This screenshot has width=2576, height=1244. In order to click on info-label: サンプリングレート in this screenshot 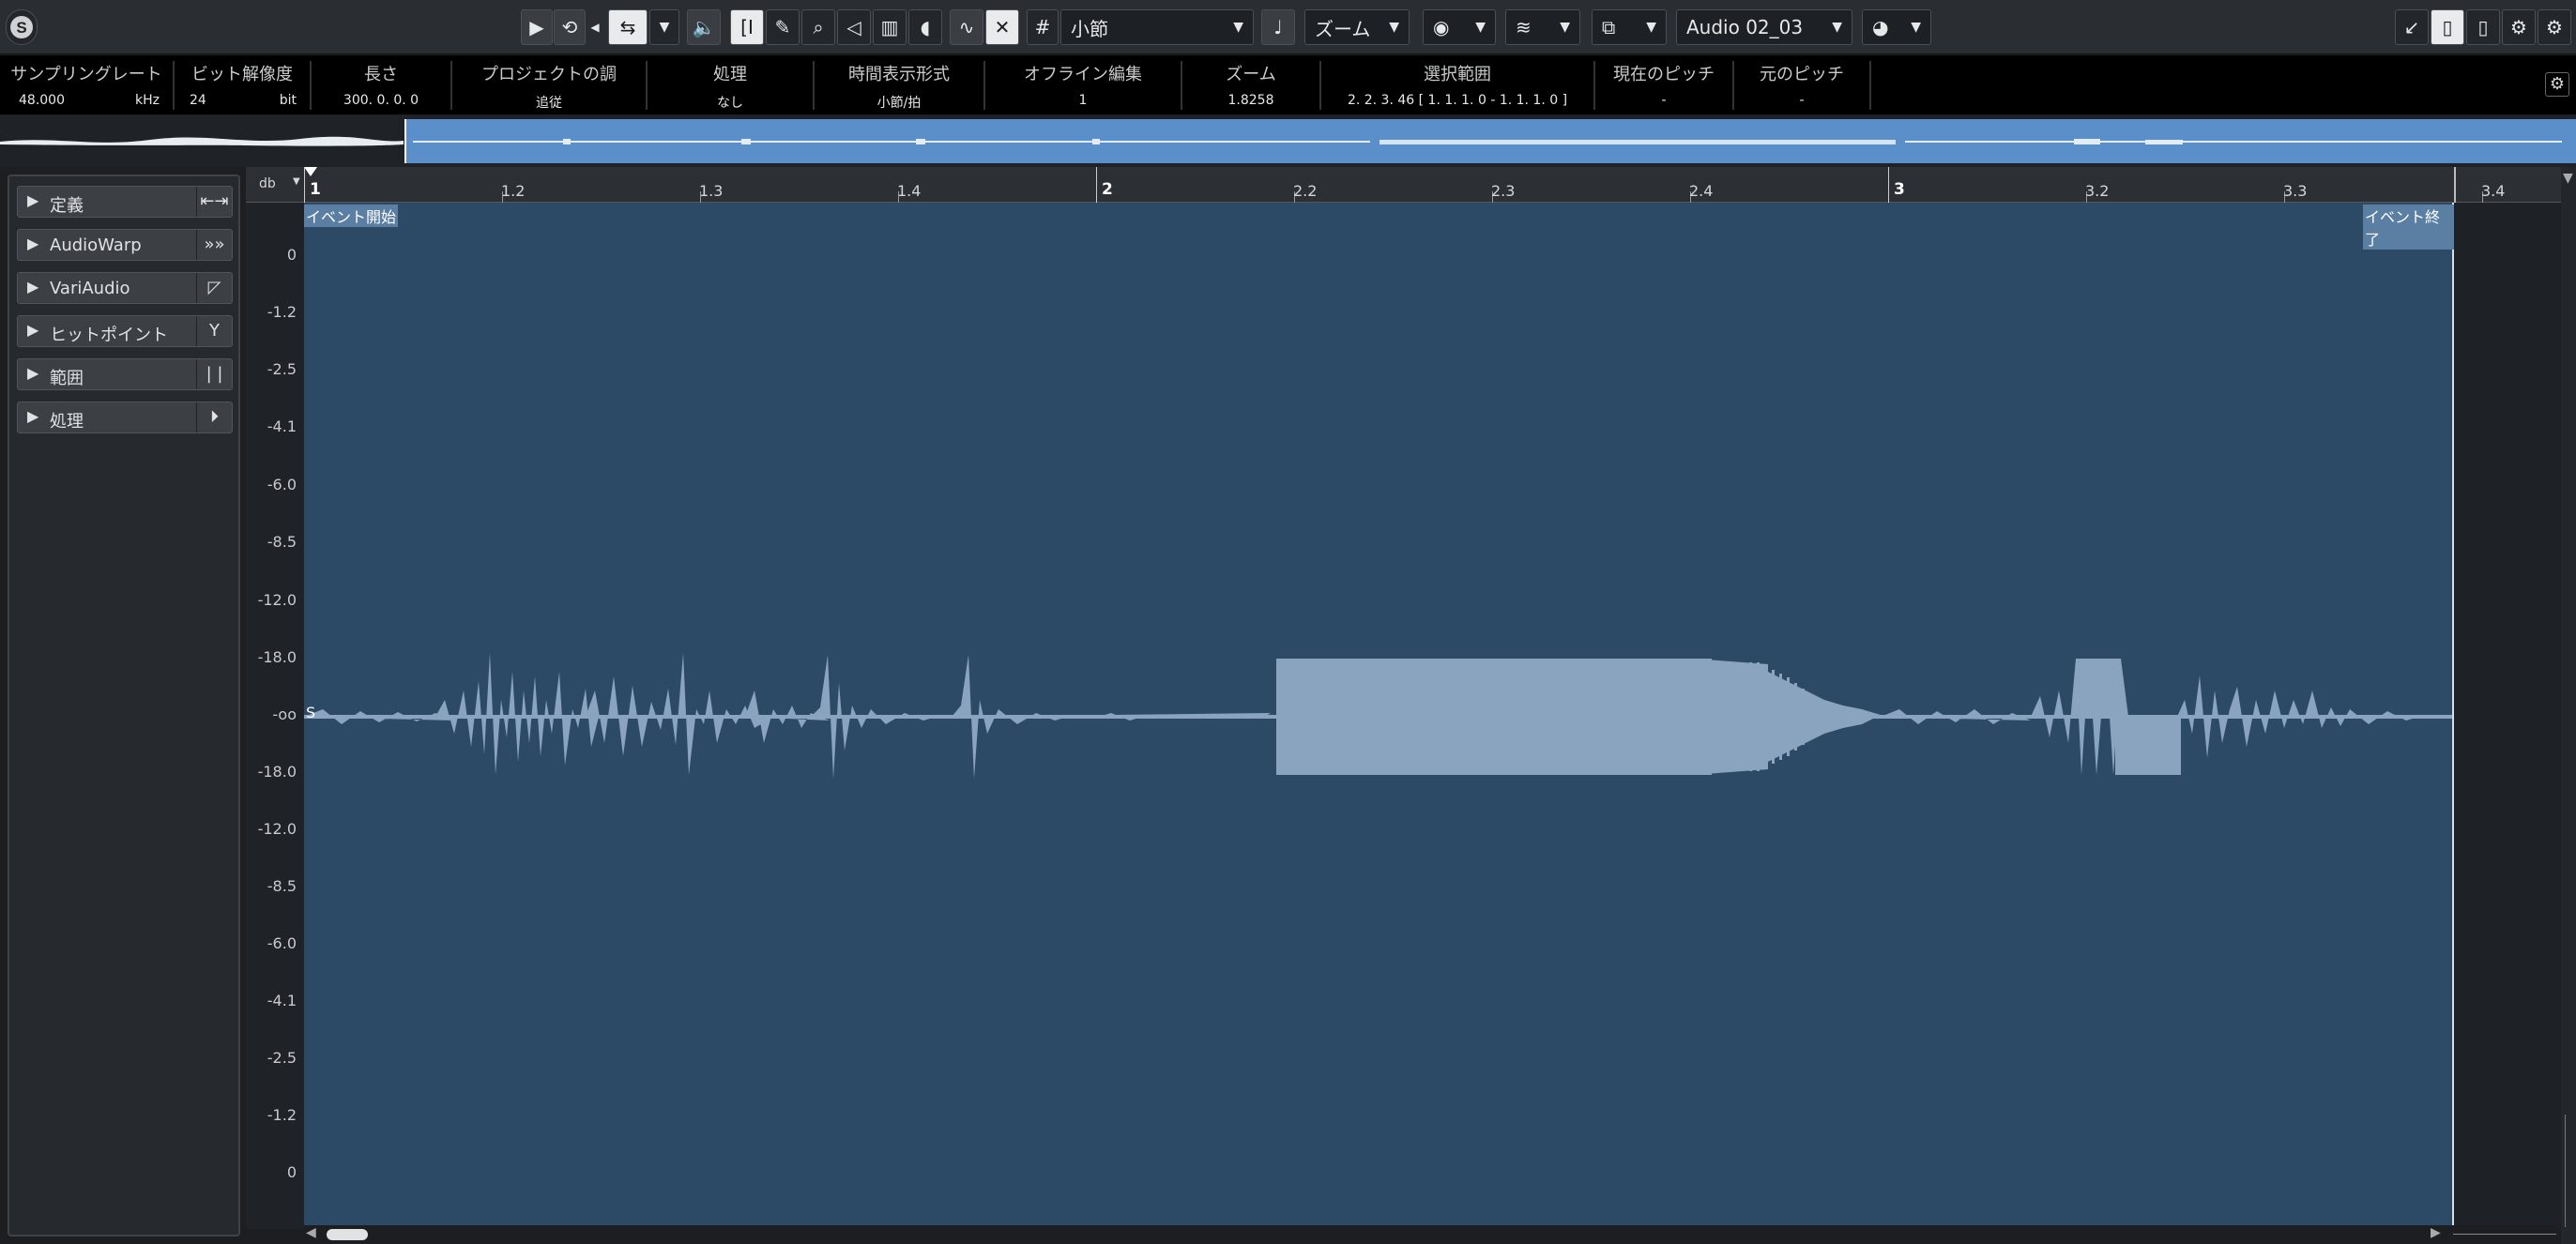, I will do `click(86, 74)`.